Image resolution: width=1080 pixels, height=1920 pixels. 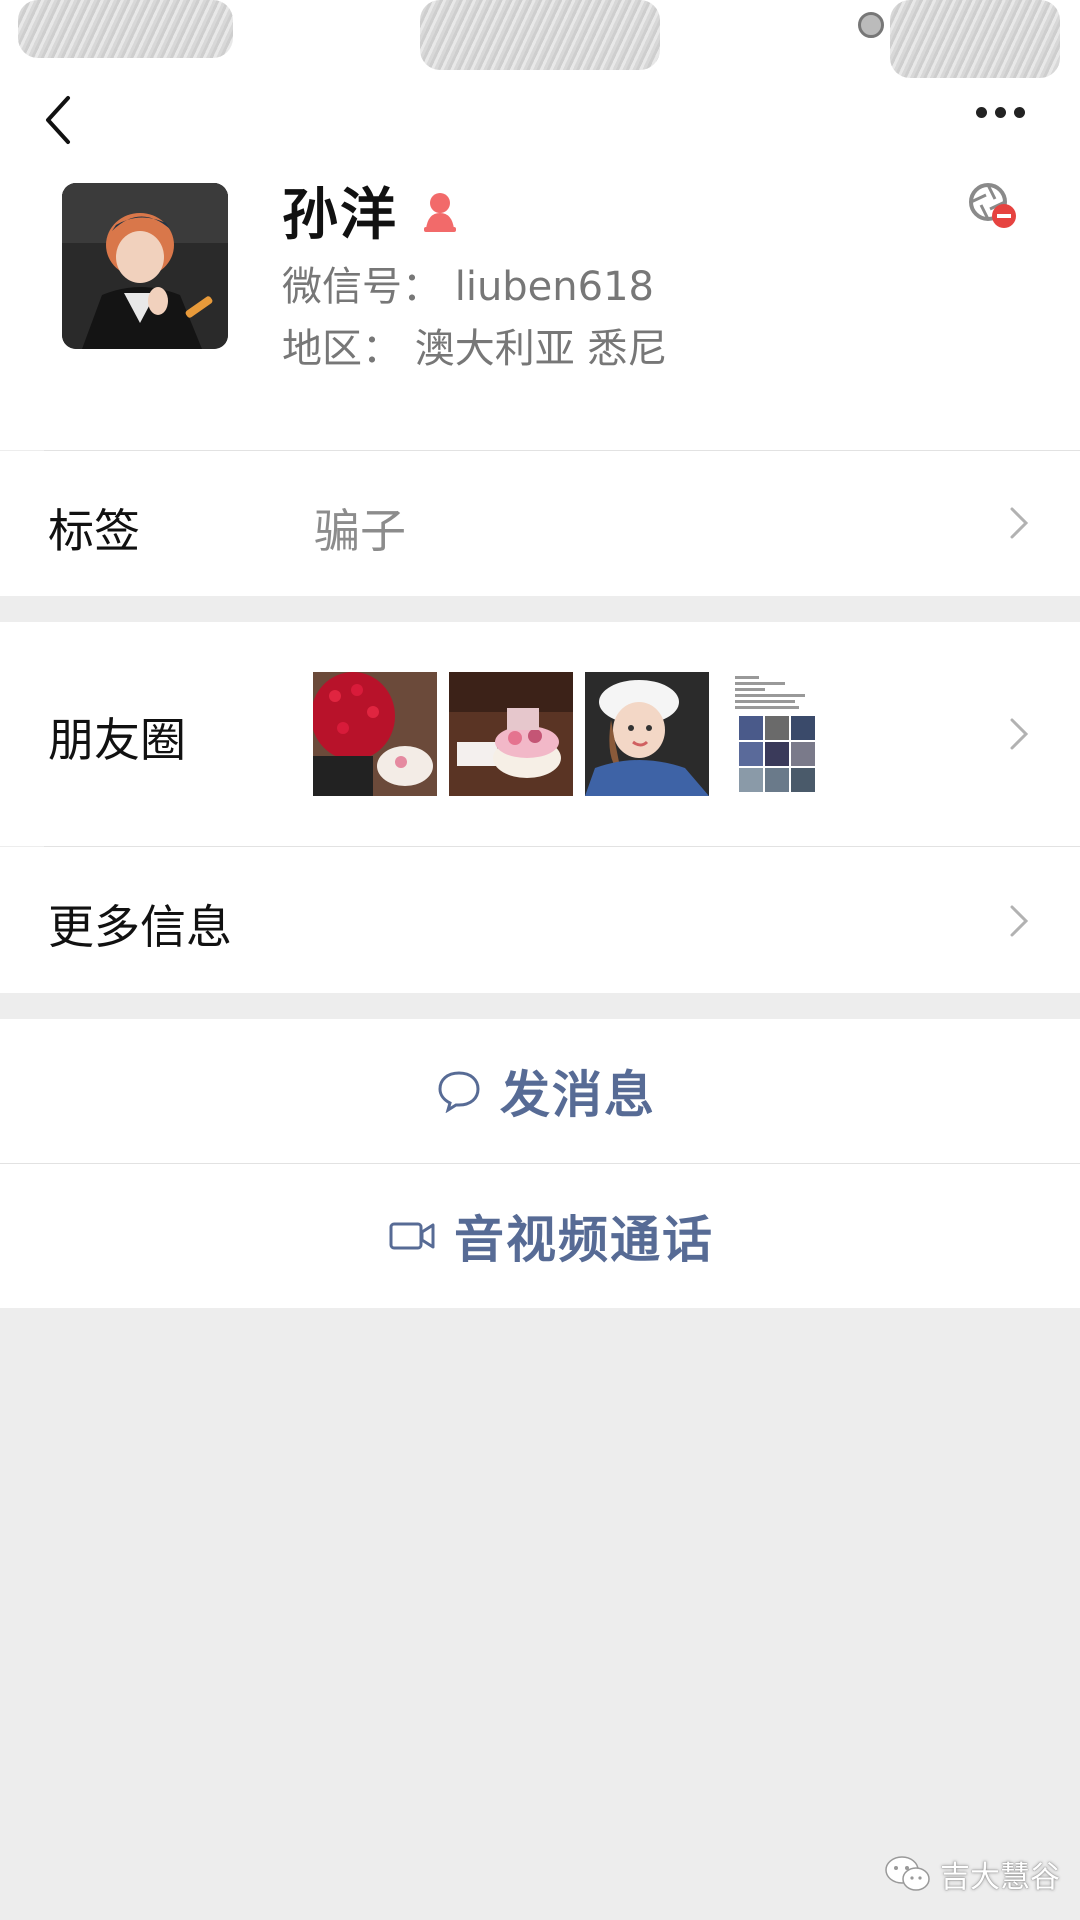 I want to click on female-icon, so click(x=440, y=212).